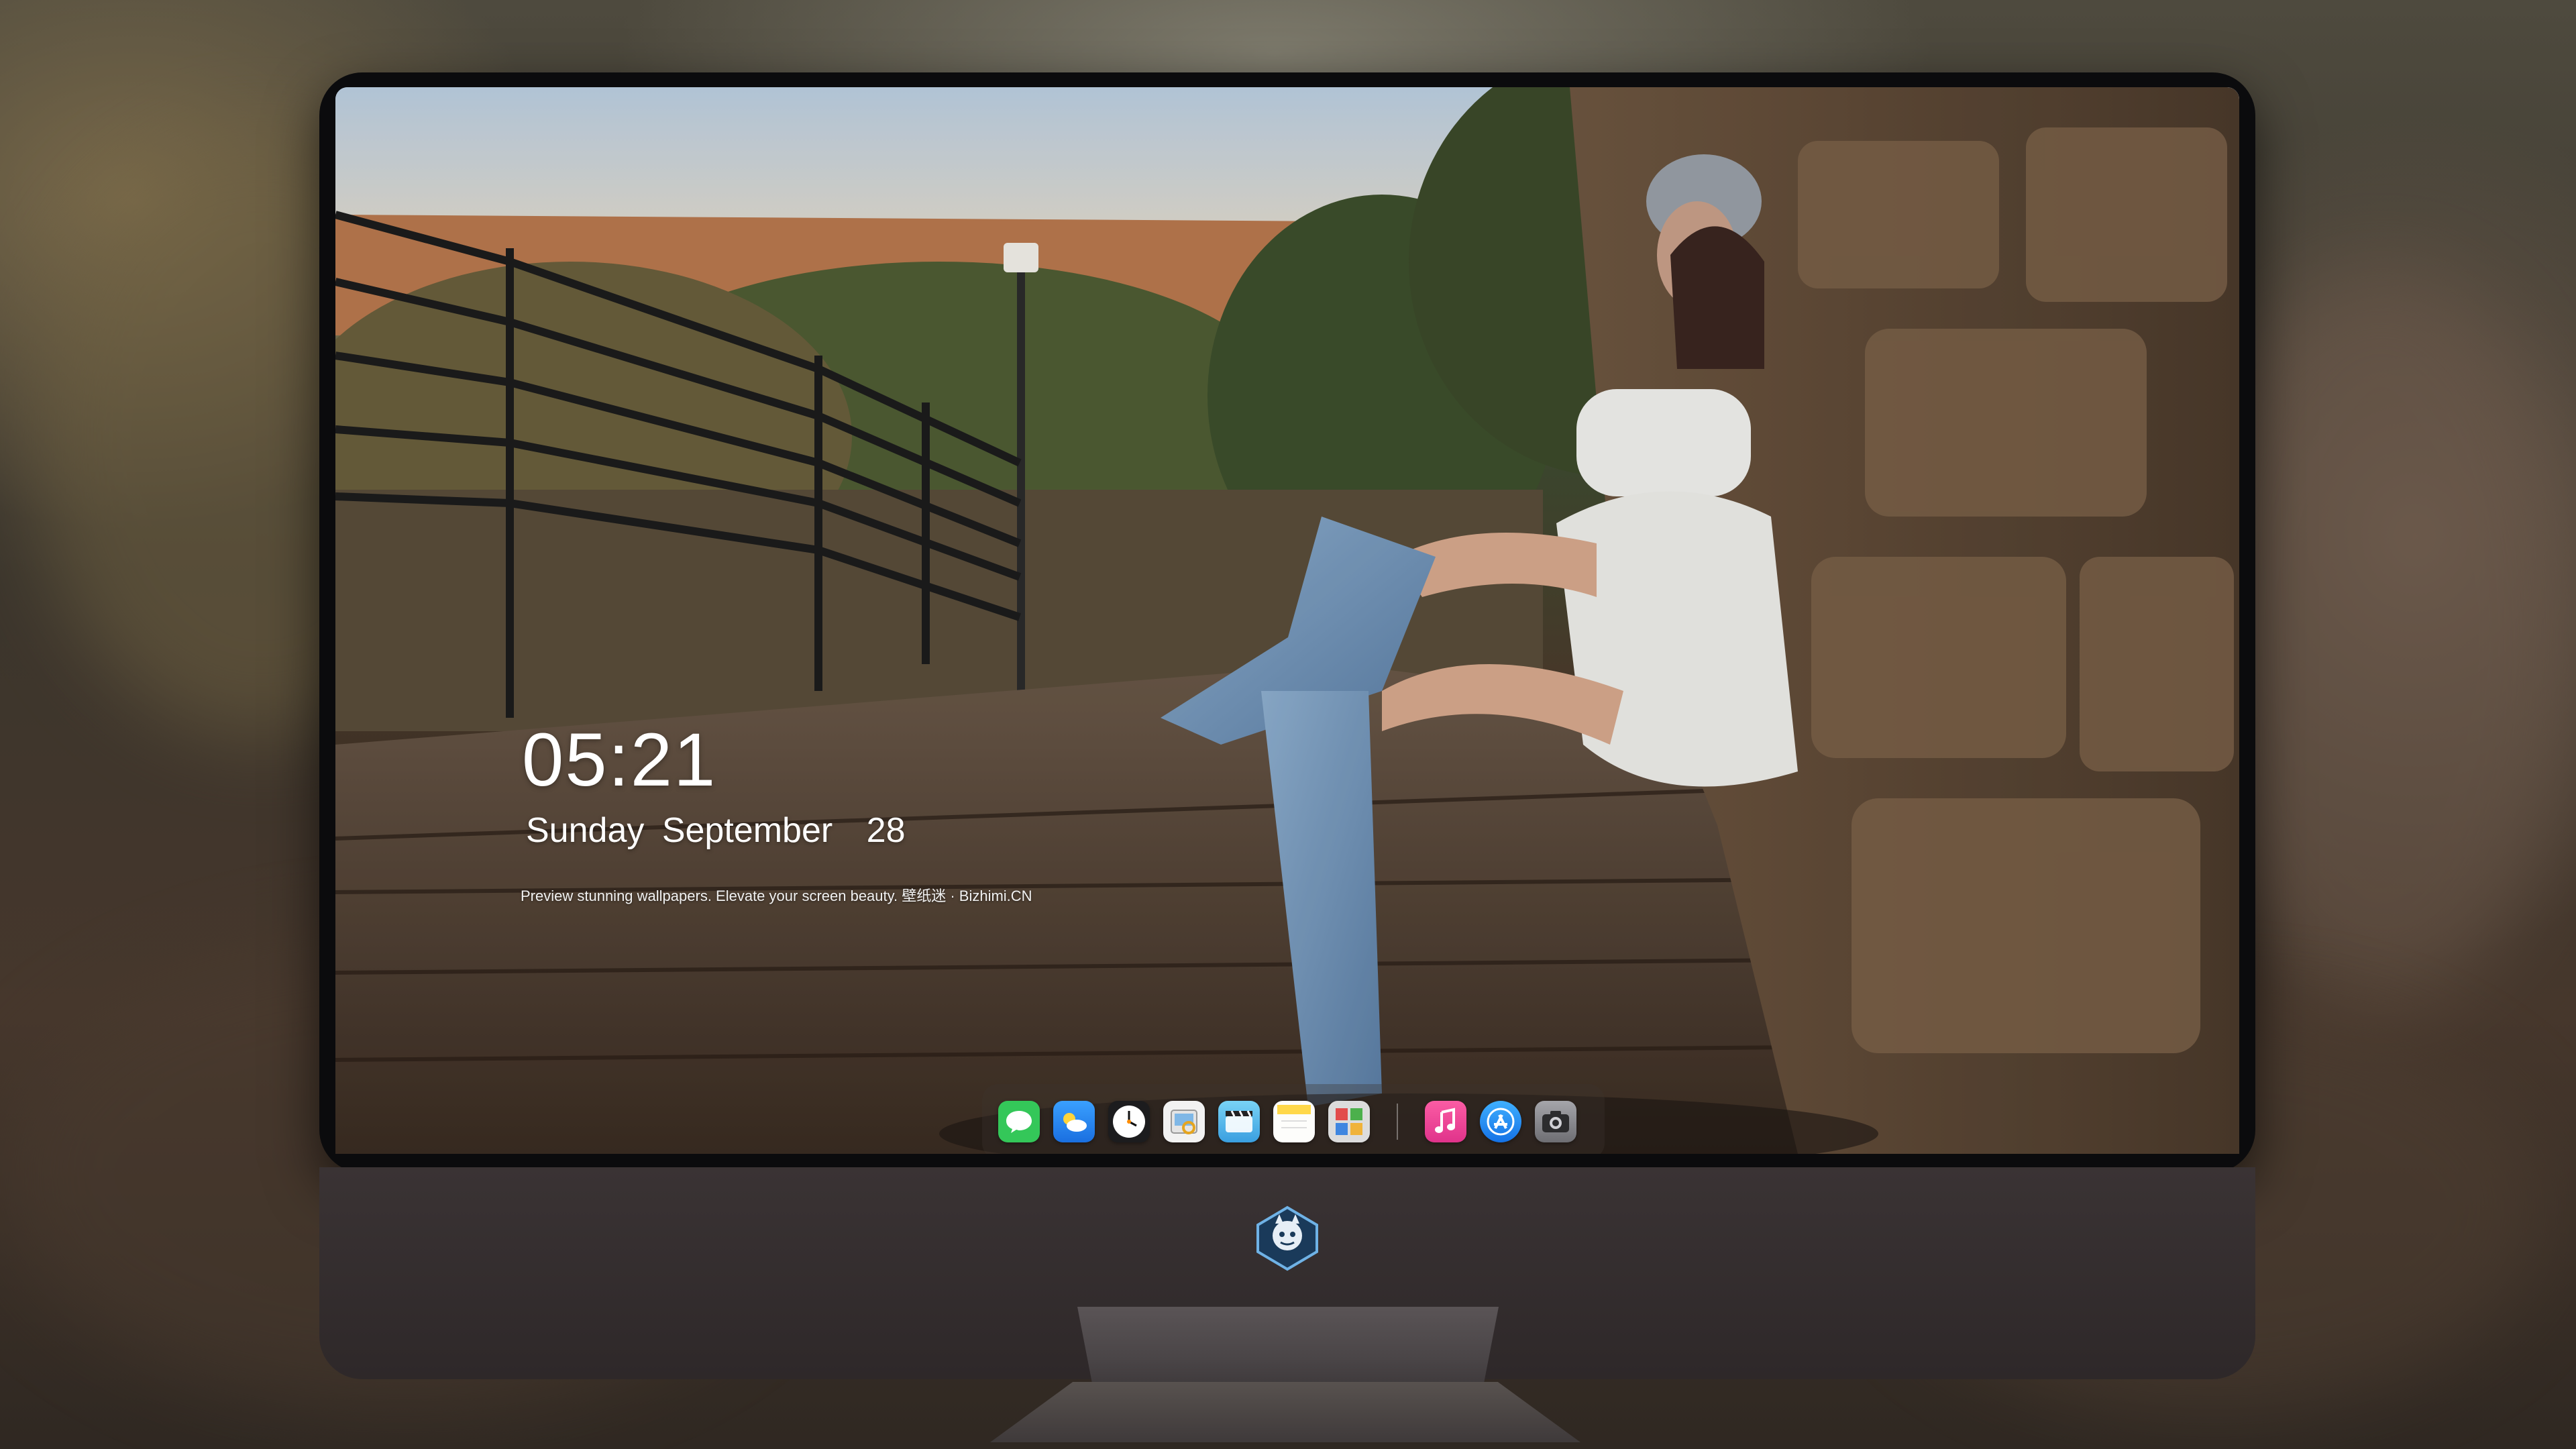  What do you see at coordinates (1349, 1121) in the screenshot?
I see `photo-booth-icon` at bounding box center [1349, 1121].